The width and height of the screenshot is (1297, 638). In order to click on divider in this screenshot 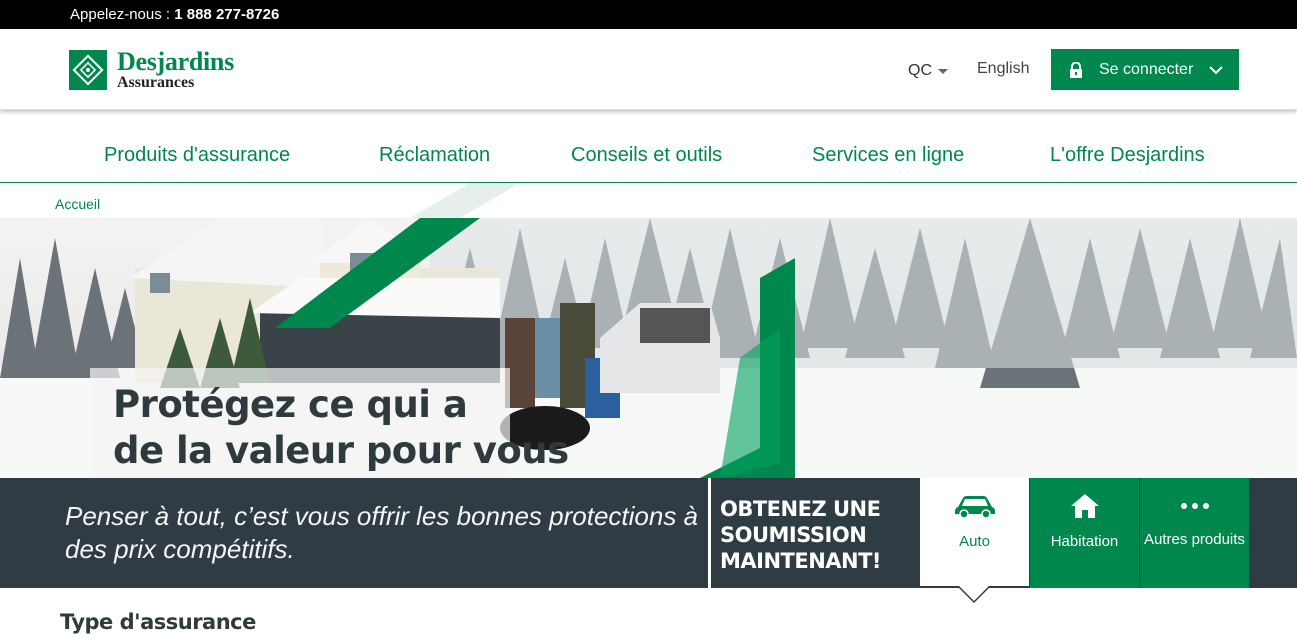, I will do `click(709, 533)`.